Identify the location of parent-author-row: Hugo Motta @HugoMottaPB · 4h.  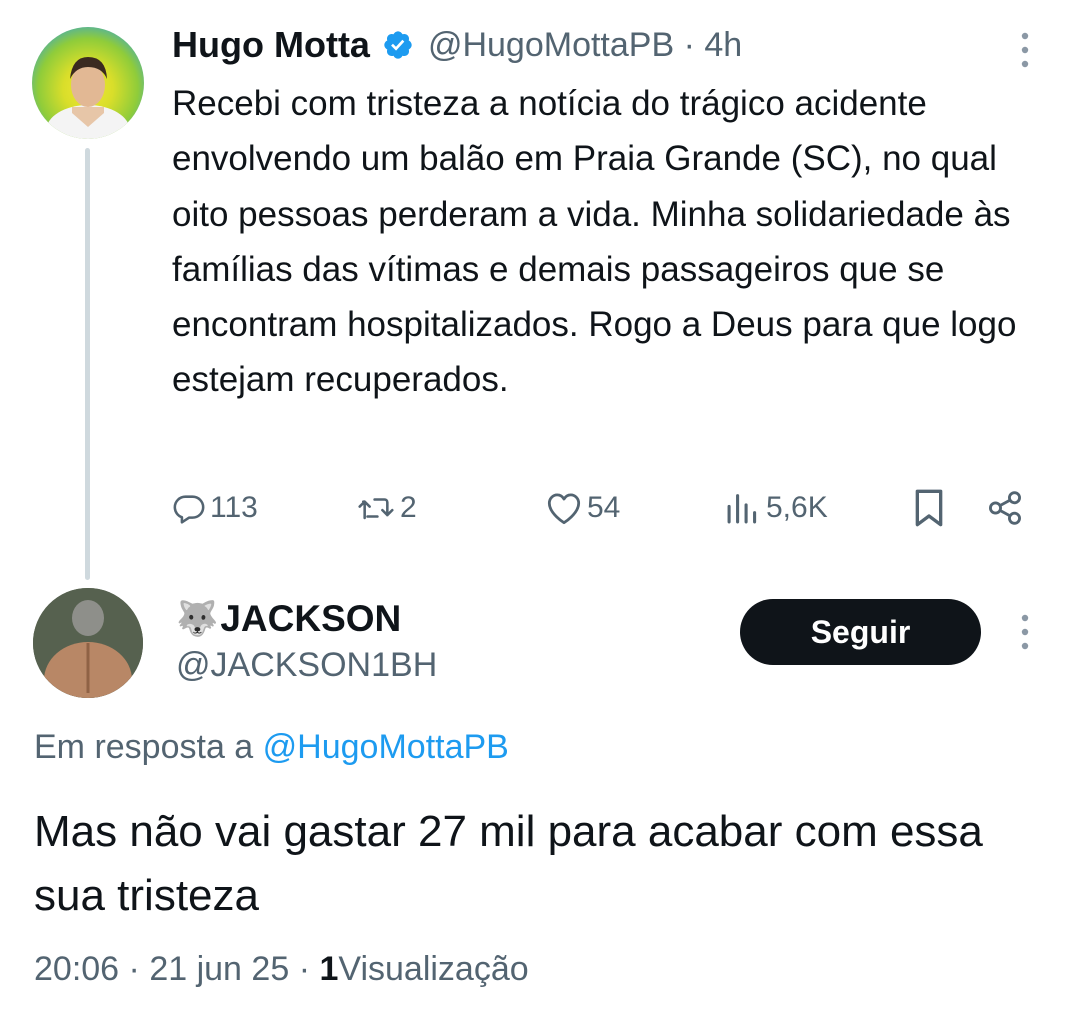
(457, 45).